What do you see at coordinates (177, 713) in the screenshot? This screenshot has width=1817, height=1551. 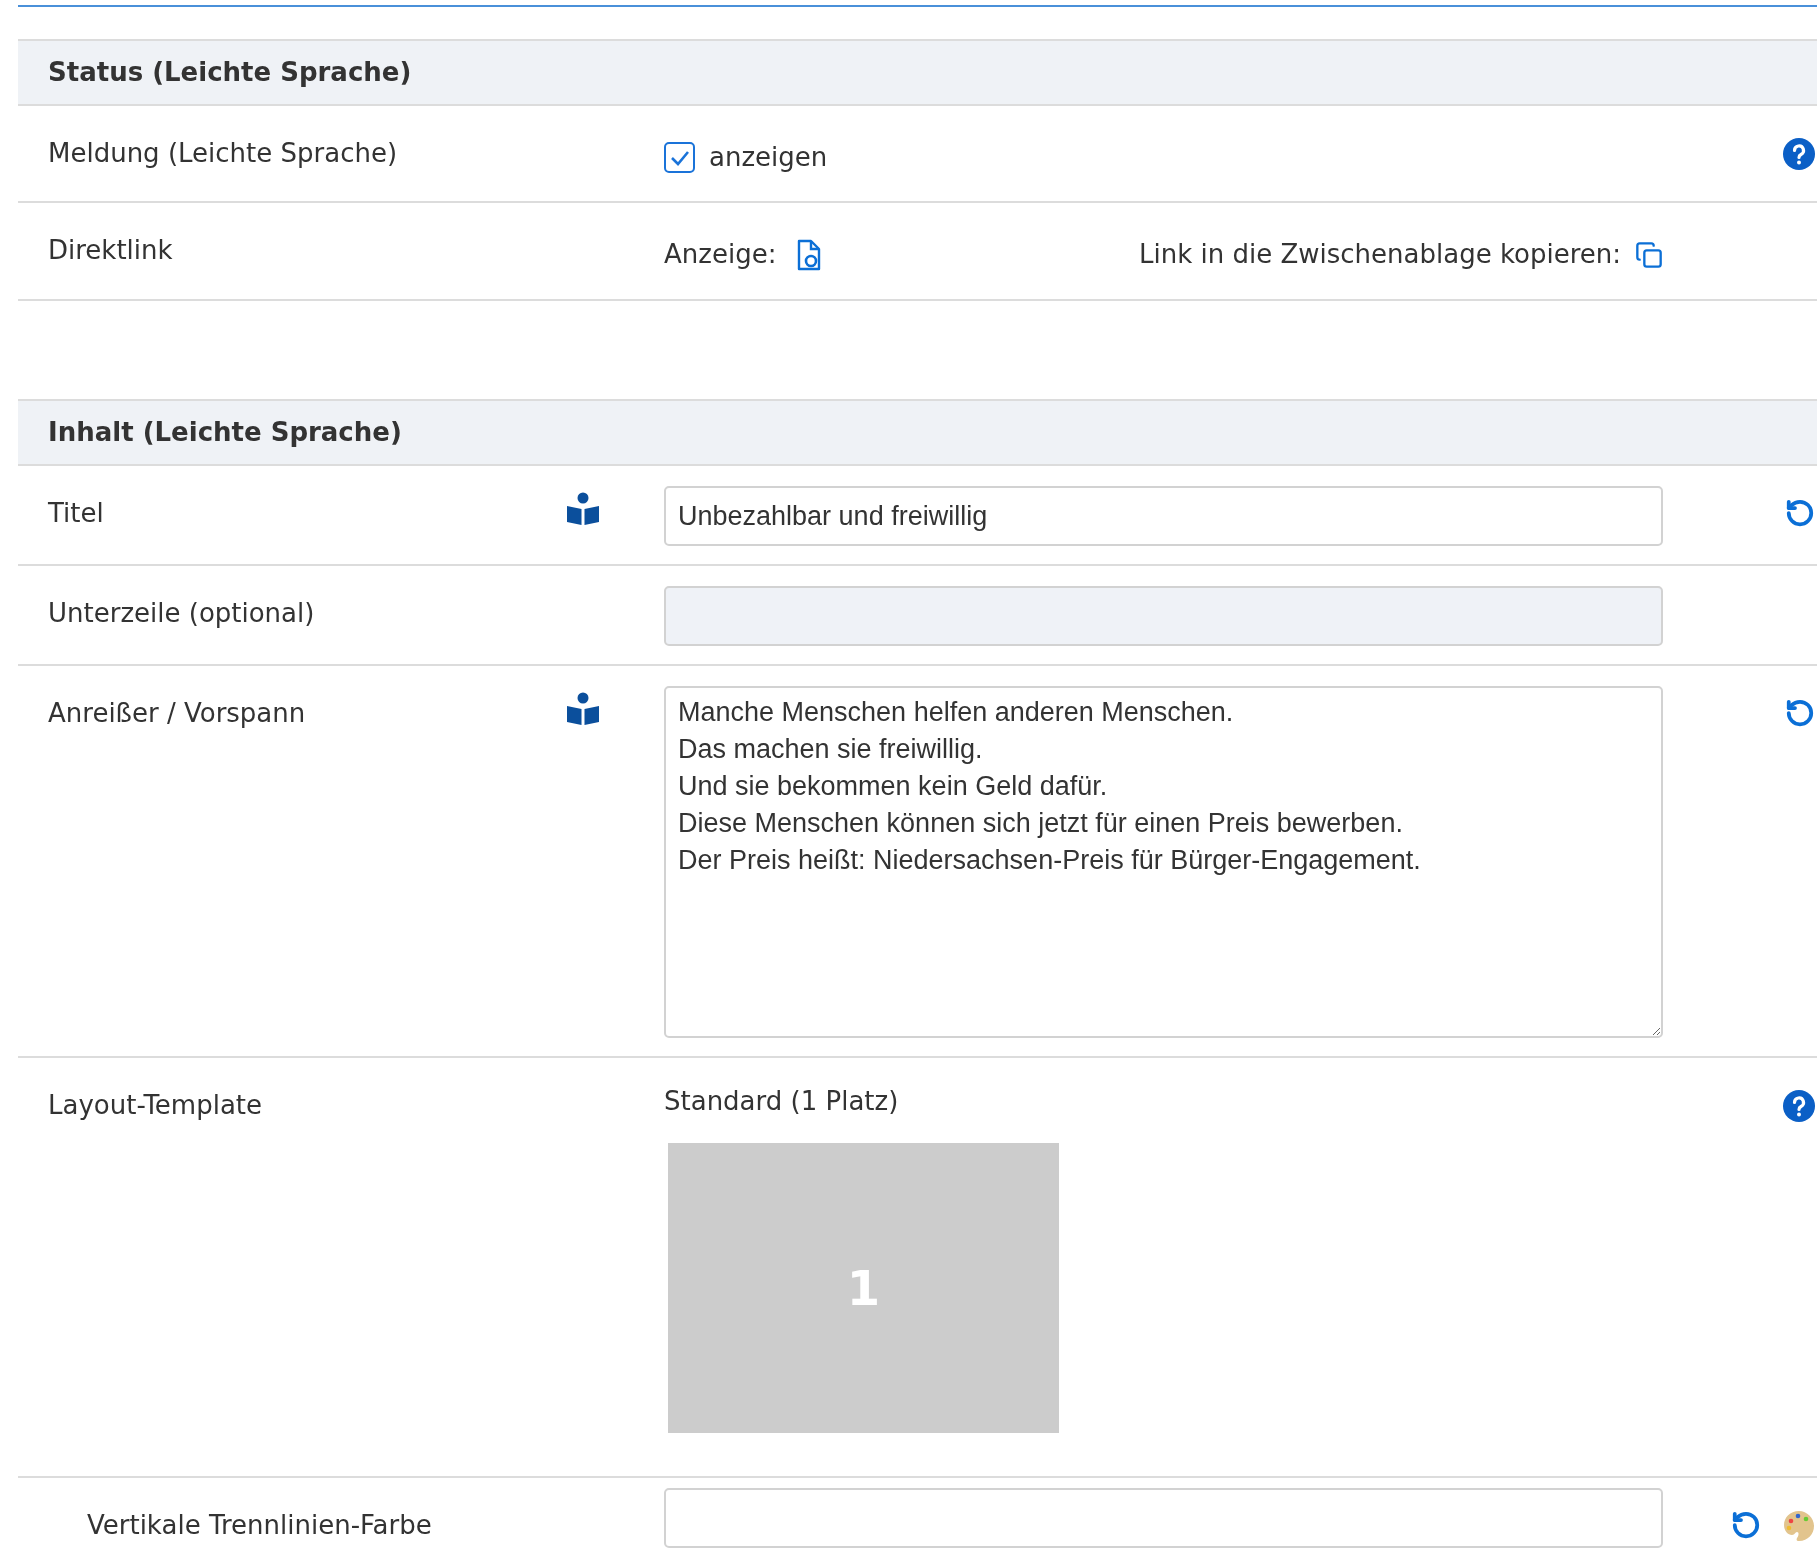 I see `field-label: Anreißer / Vorspann` at bounding box center [177, 713].